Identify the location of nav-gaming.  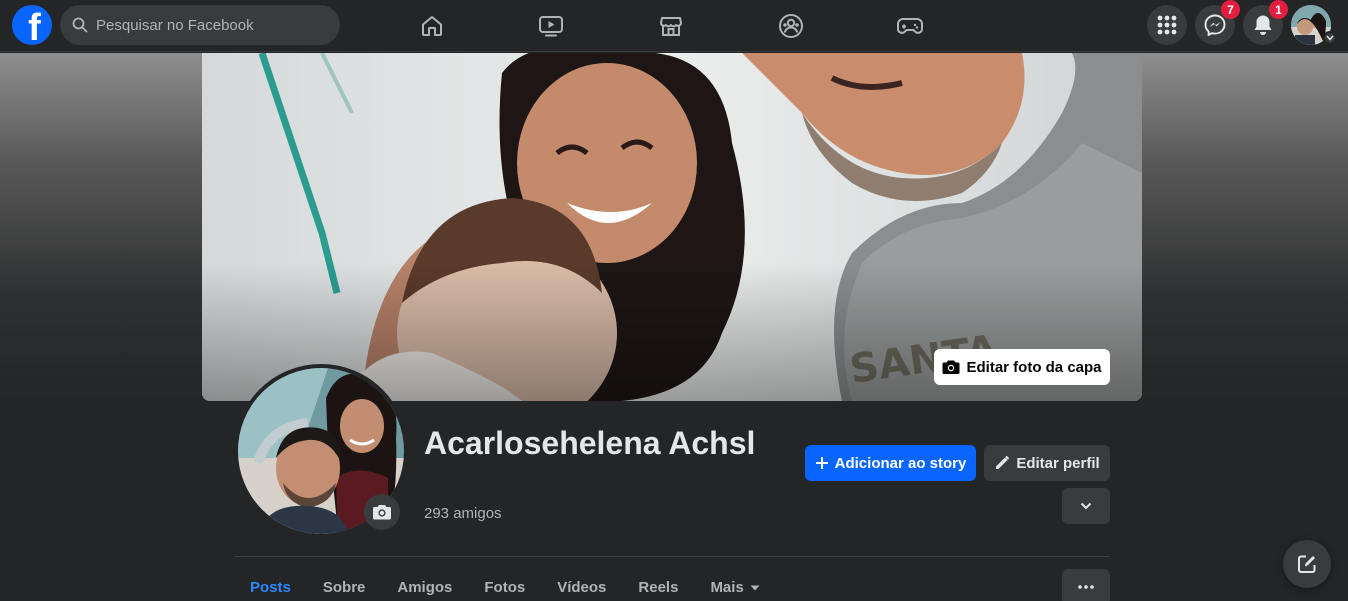
(910, 26).